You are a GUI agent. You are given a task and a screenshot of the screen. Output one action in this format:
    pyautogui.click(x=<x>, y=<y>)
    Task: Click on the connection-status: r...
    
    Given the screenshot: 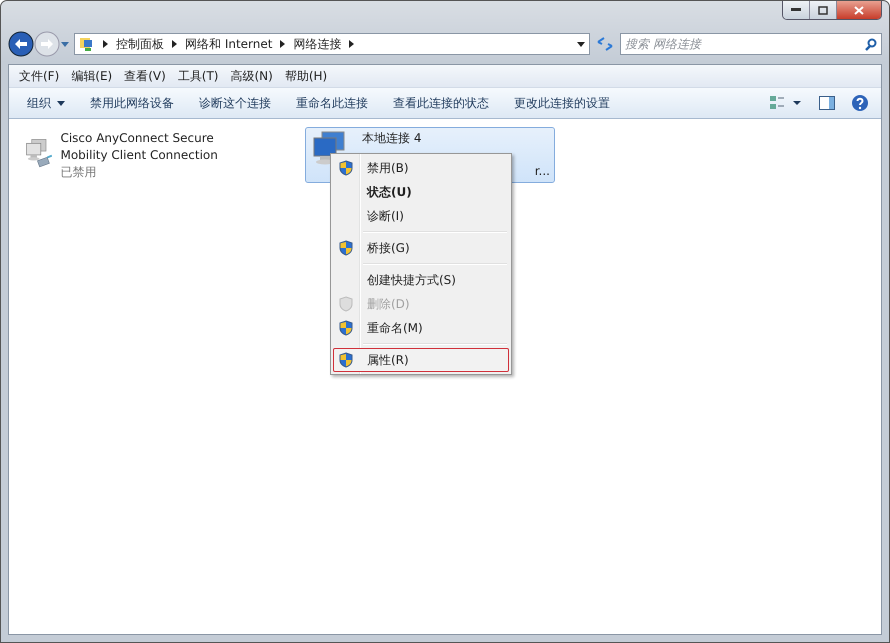 What is the action you would take?
    pyautogui.click(x=542, y=171)
    